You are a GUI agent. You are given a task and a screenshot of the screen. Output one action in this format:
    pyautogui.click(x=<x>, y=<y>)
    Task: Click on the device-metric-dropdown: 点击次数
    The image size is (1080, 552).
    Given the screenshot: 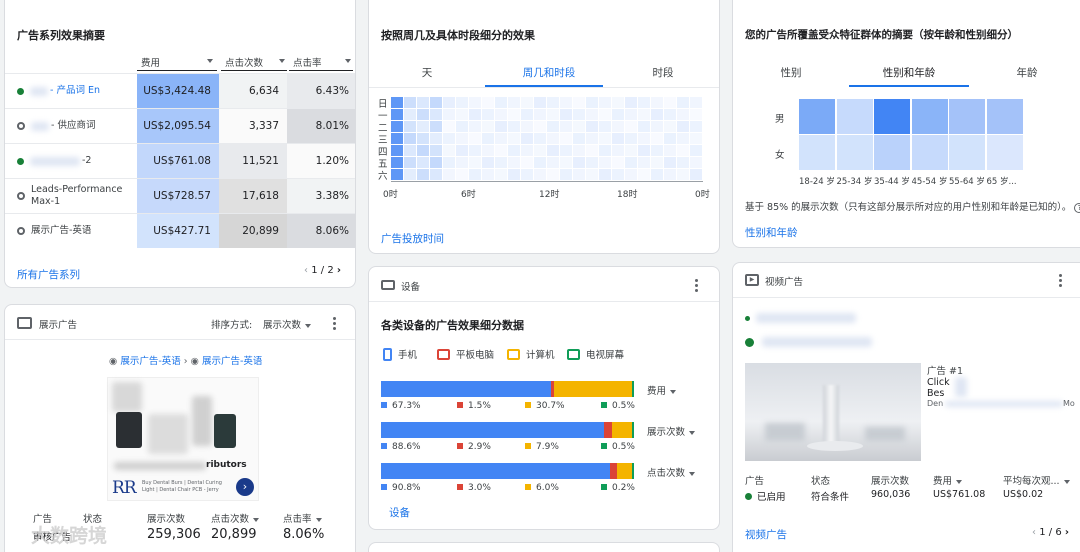 What is the action you would take?
    pyautogui.click(x=671, y=472)
    